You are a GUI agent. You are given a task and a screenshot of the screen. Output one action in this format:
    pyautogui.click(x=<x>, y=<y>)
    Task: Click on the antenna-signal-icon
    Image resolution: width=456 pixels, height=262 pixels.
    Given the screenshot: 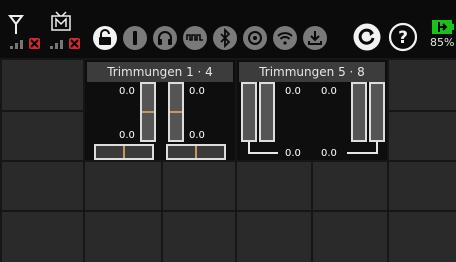 What is the action you would take?
    pyautogui.click(x=24, y=31)
    